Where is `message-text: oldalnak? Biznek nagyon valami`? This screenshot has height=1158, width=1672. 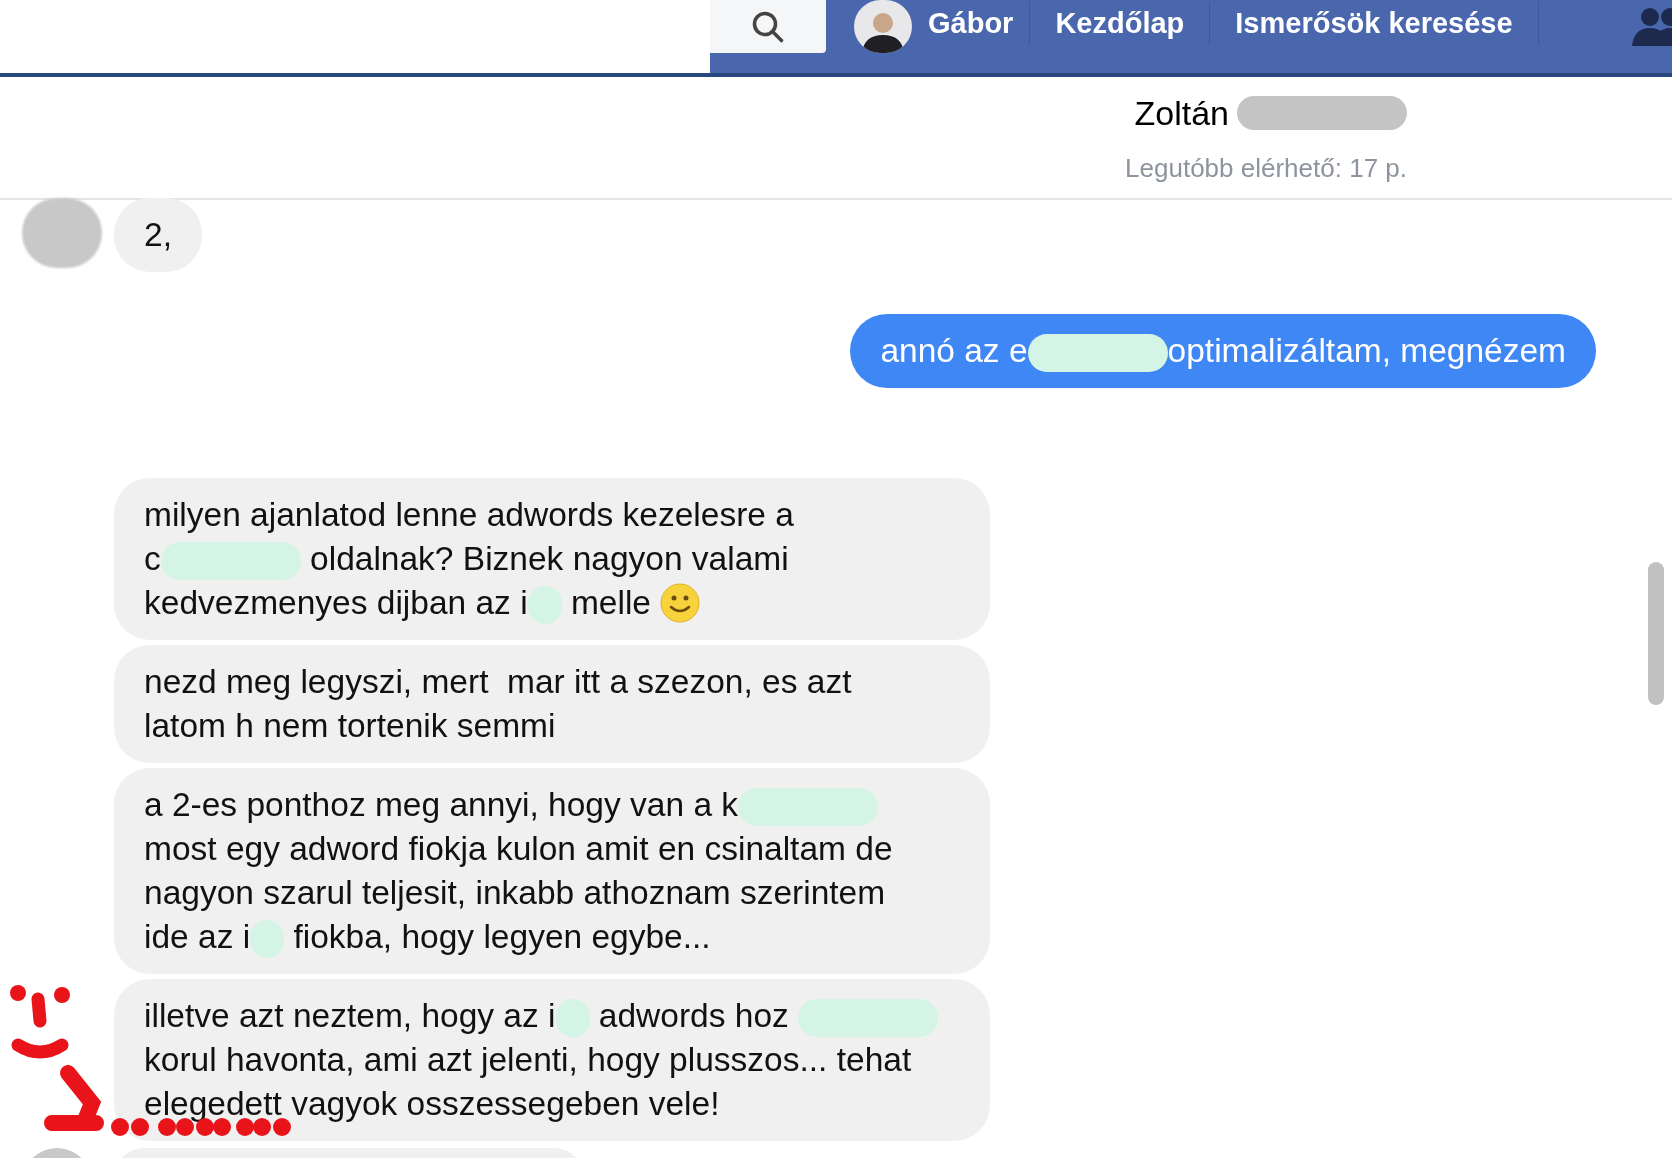
message-text: oldalnak? Biznek nagyon valami is located at coordinates (549, 558).